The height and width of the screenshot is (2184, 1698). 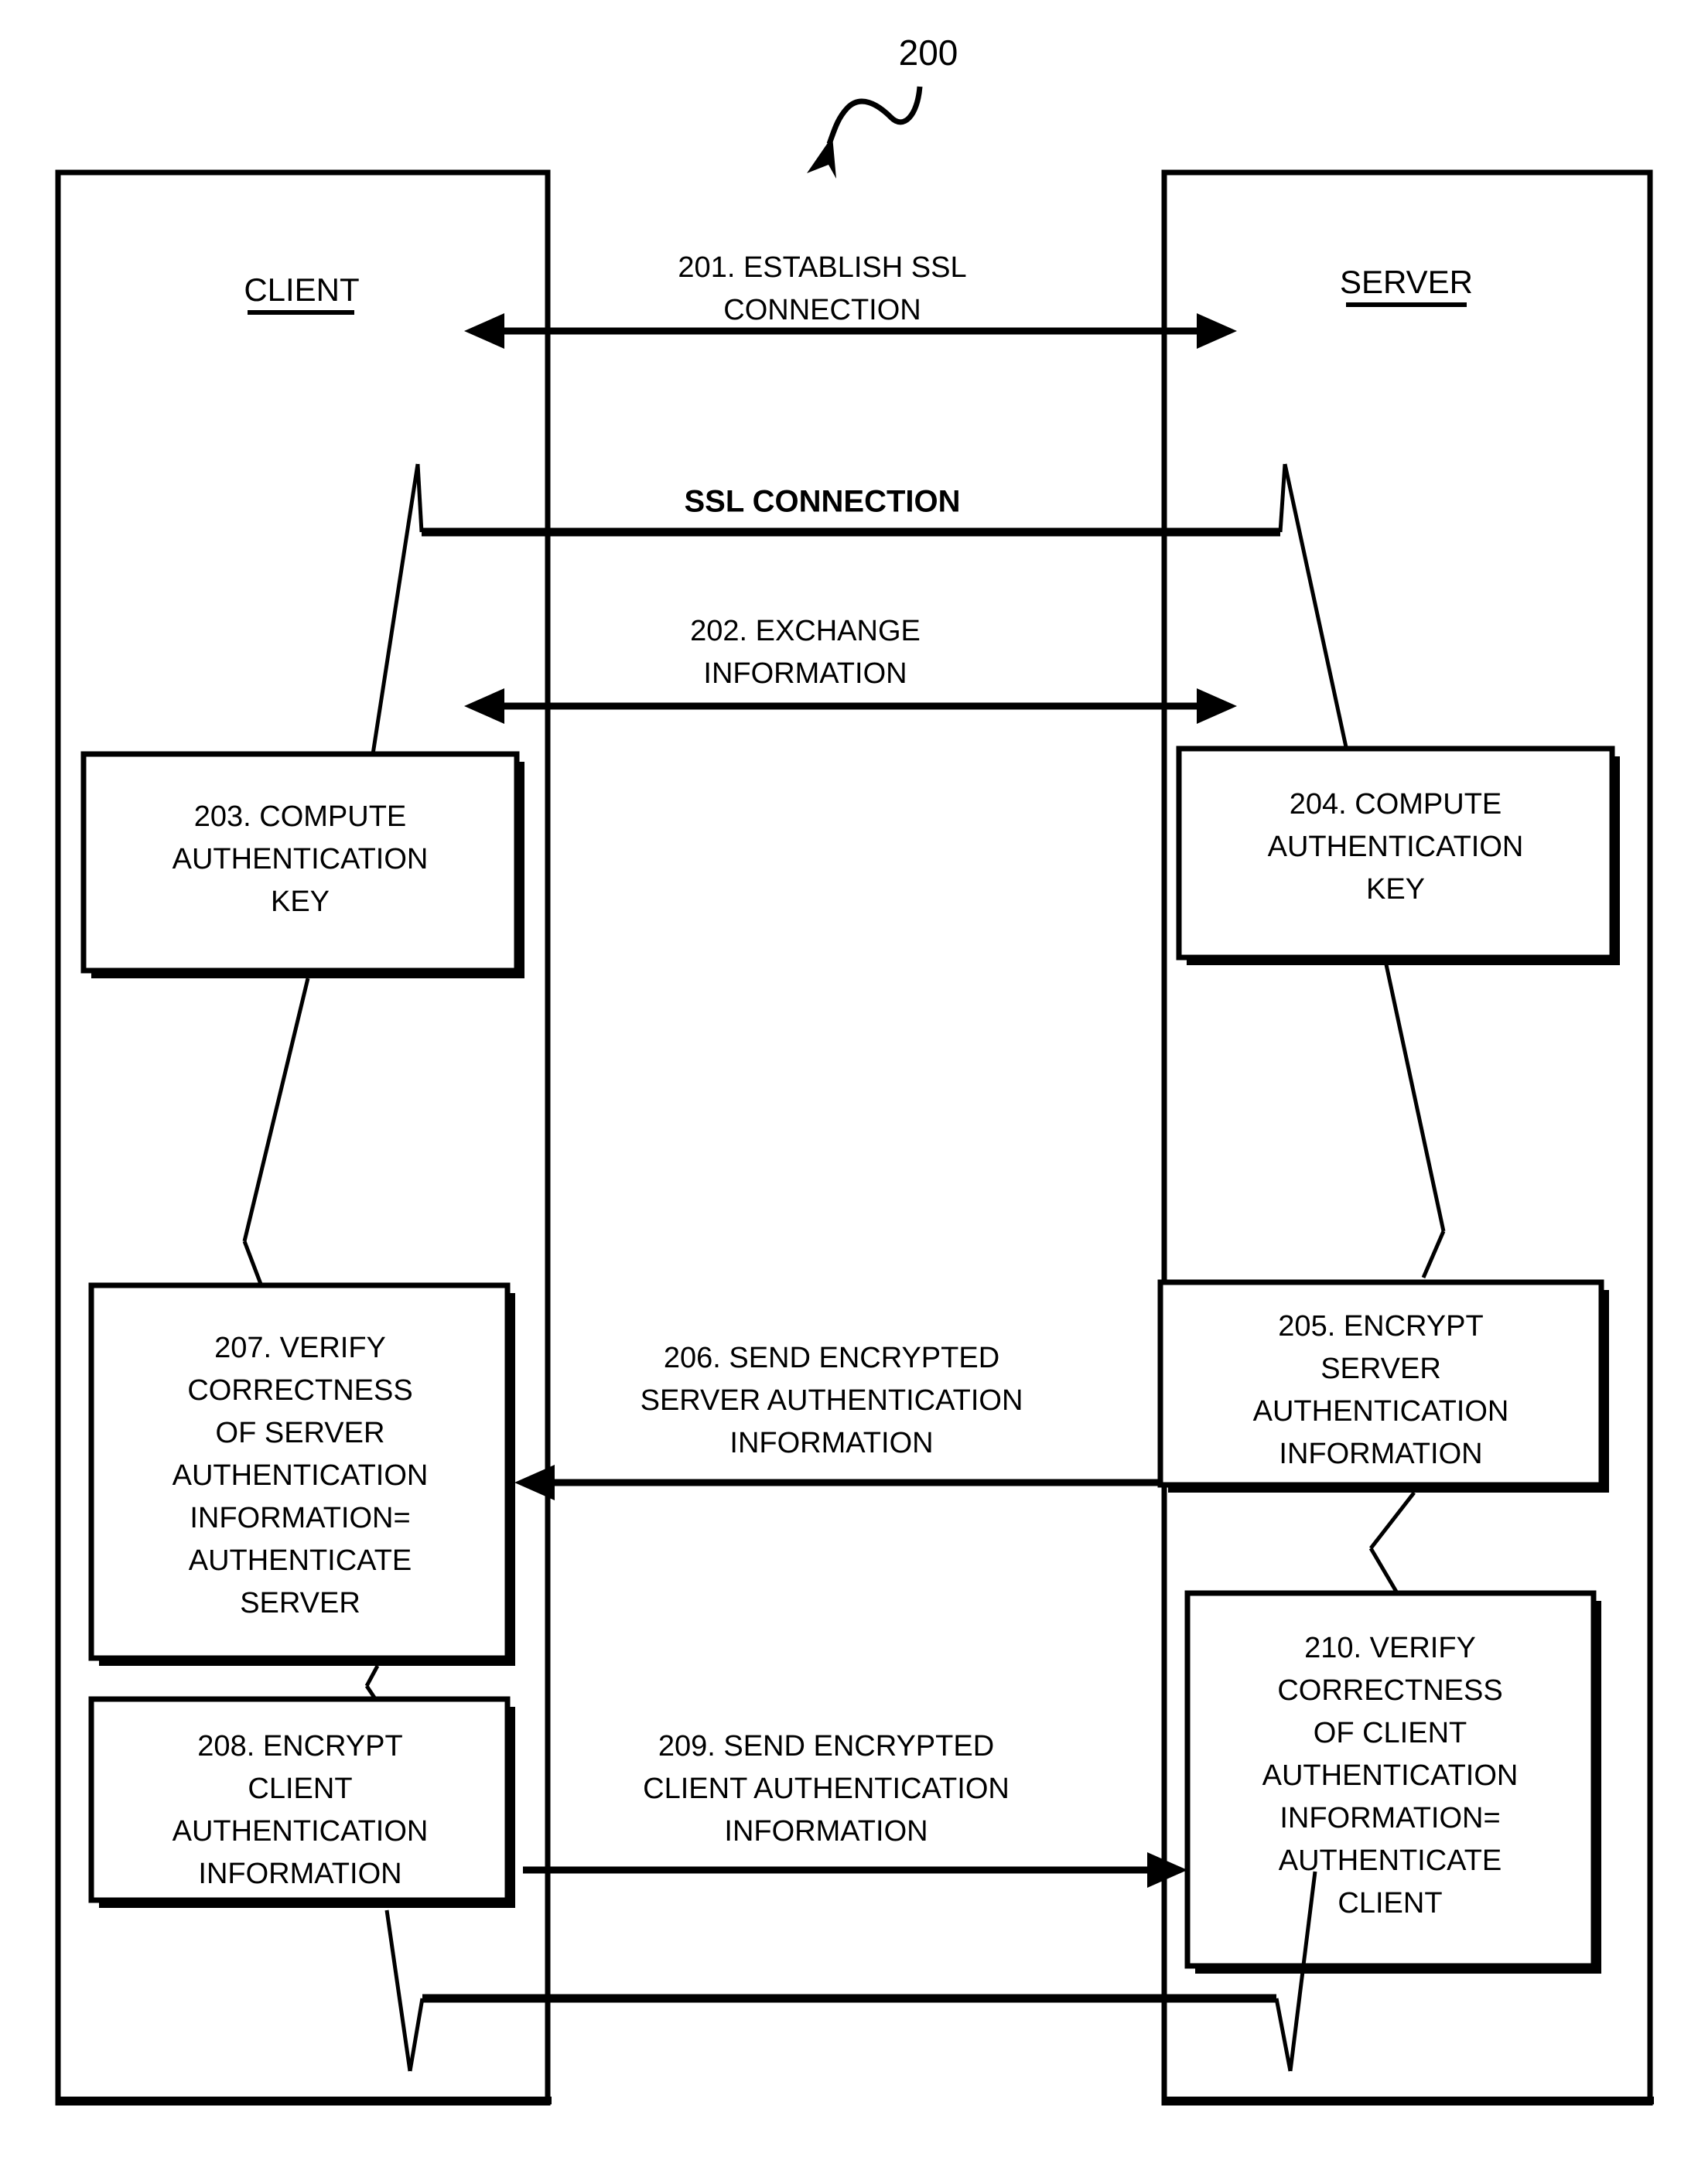 What do you see at coordinates (276, 1110) in the screenshot?
I see `leader-203-down` at bounding box center [276, 1110].